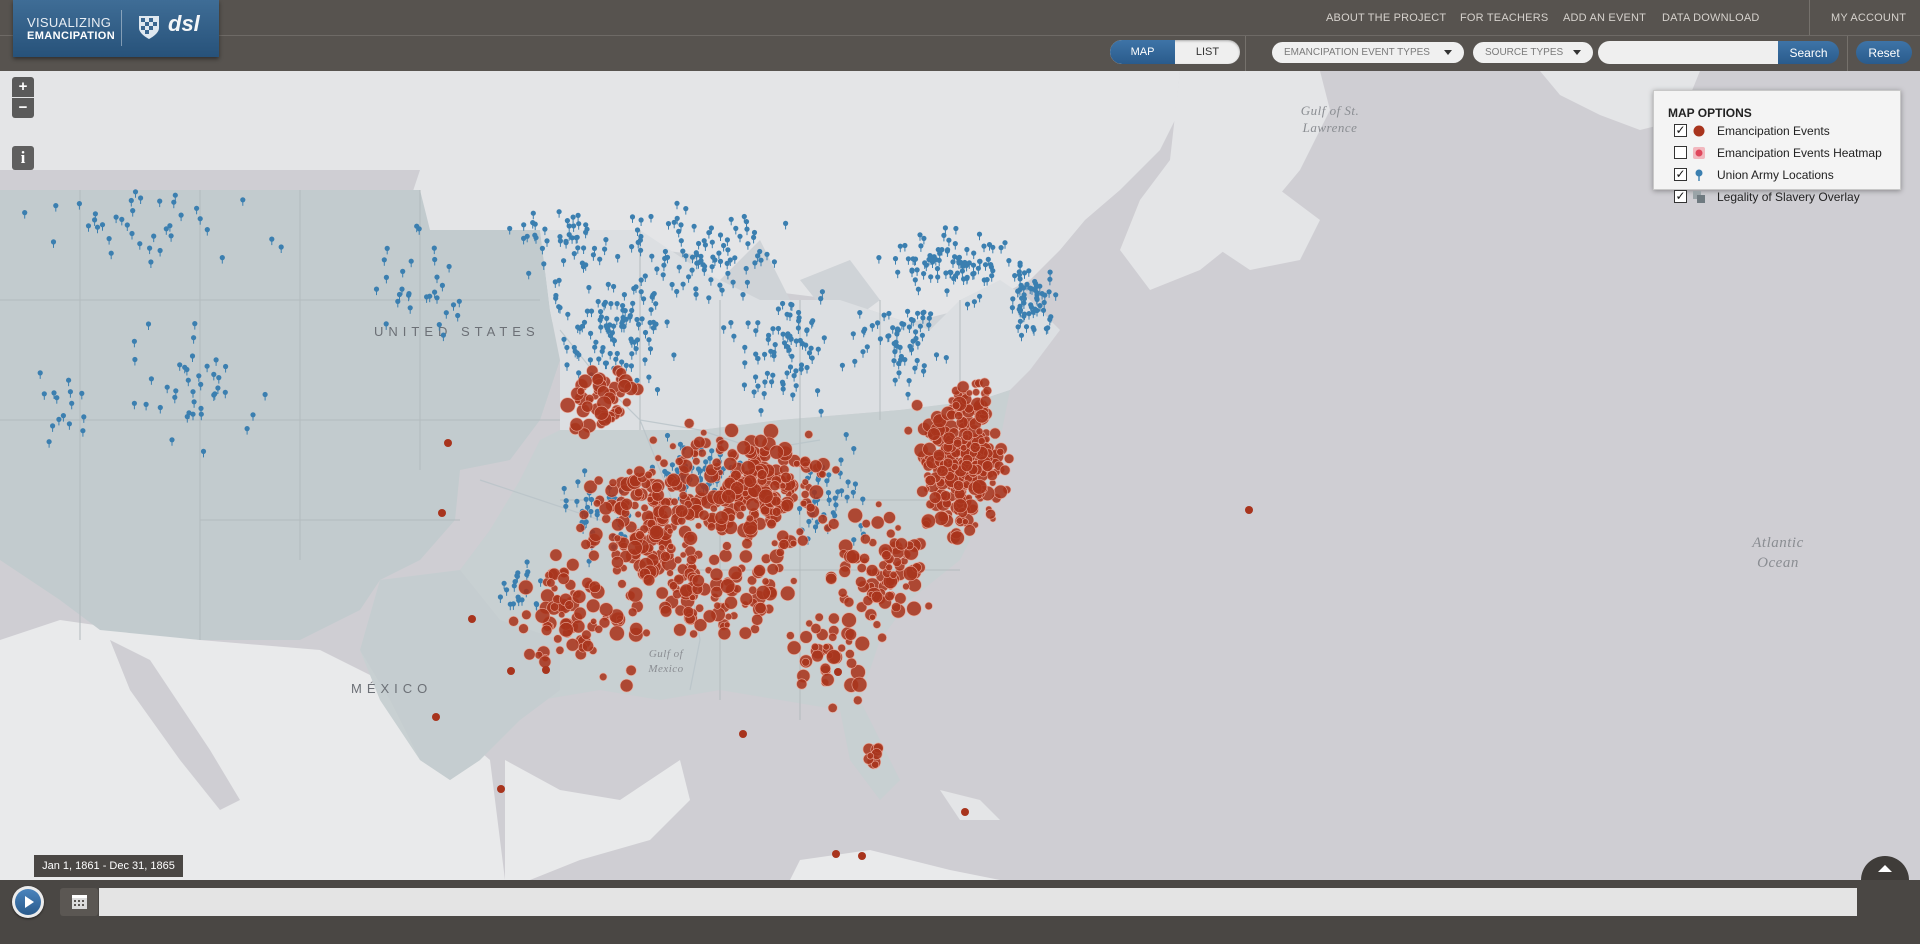 This screenshot has width=1920, height=944. What do you see at coordinates (28, 902) in the screenshot?
I see `play-button` at bounding box center [28, 902].